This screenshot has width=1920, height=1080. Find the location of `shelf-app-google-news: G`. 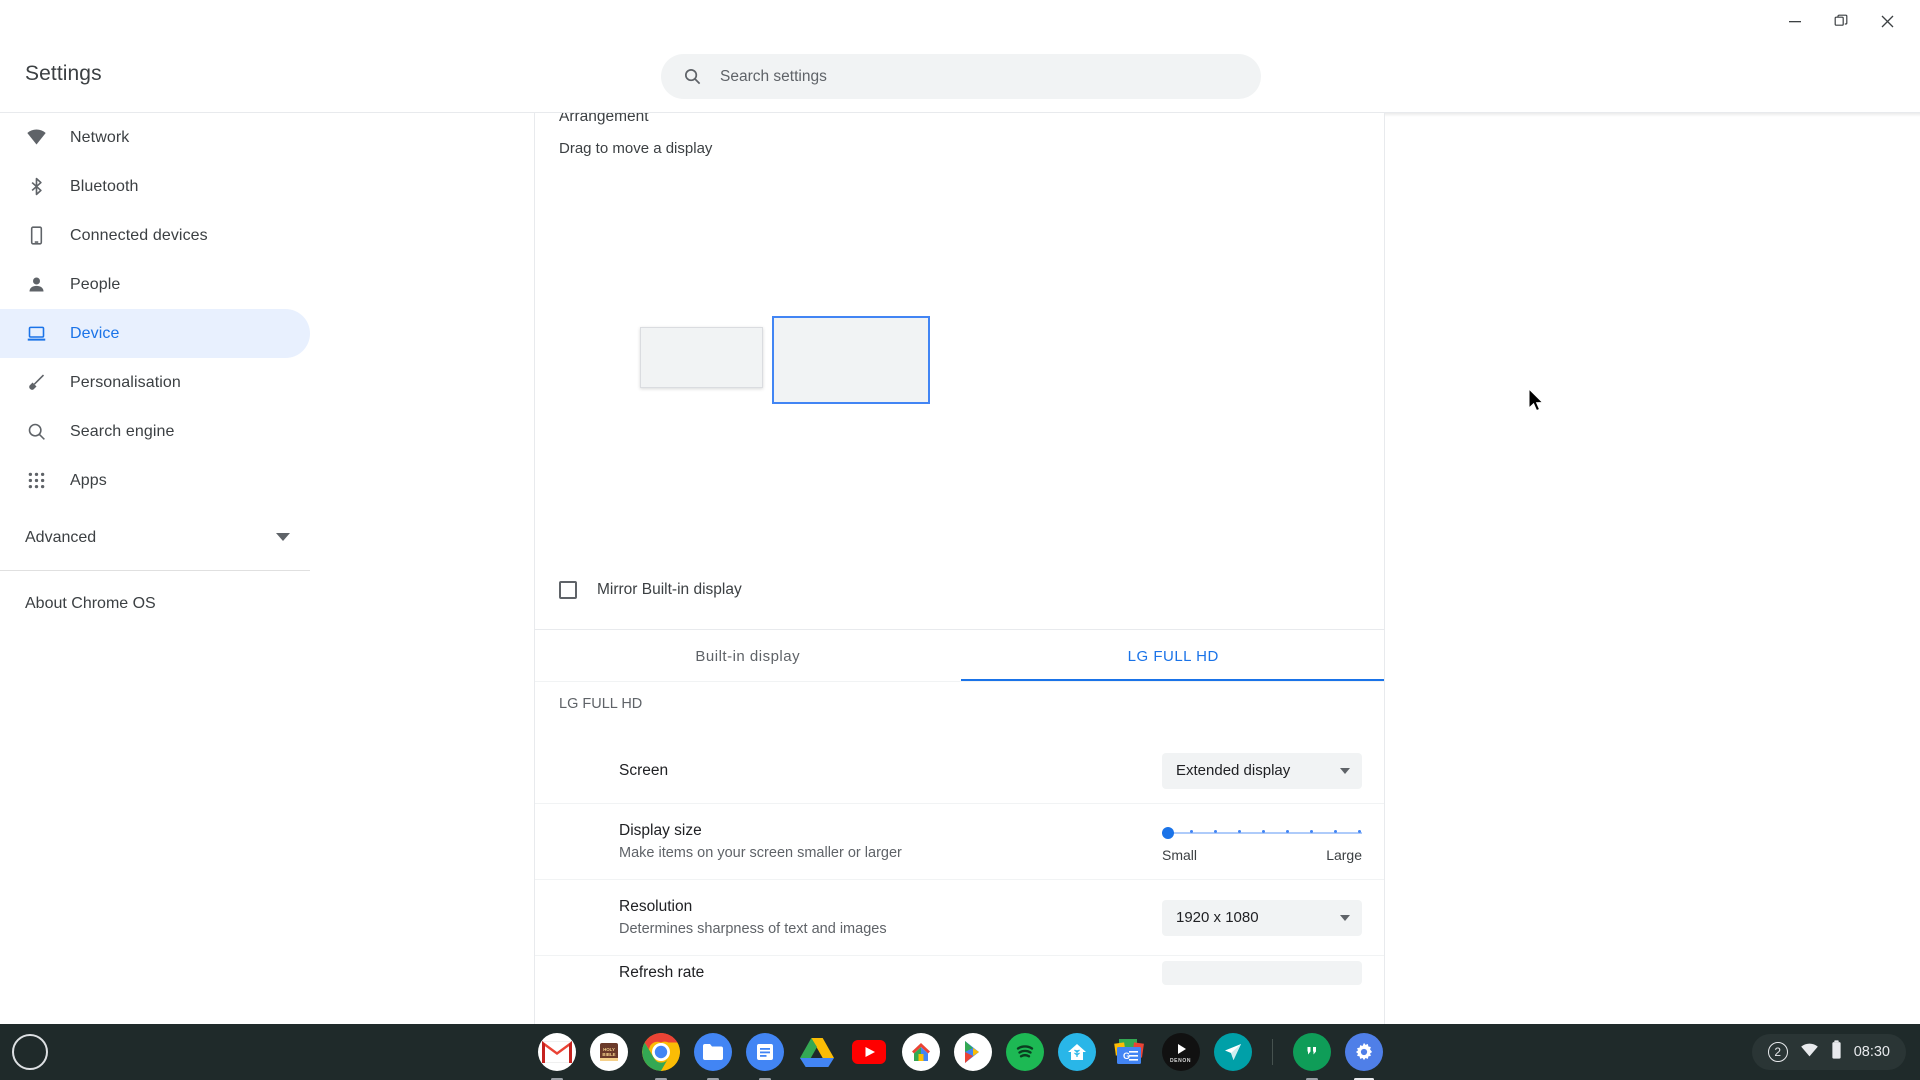

shelf-app-google-news: G is located at coordinates (1129, 1052).